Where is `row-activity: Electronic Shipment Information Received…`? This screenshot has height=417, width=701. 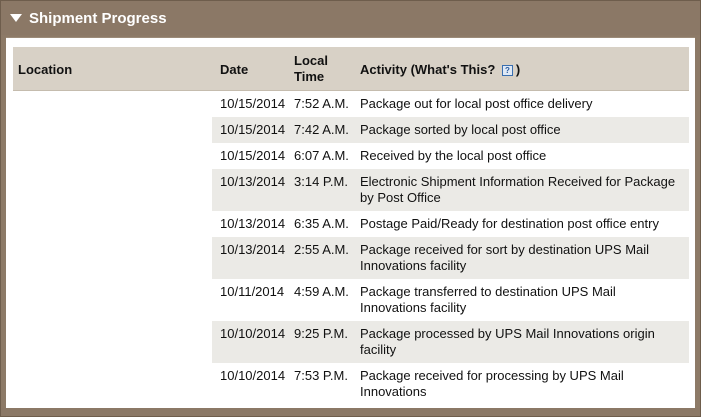 row-activity: Electronic Shipment Information Received… is located at coordinates (518, 189).